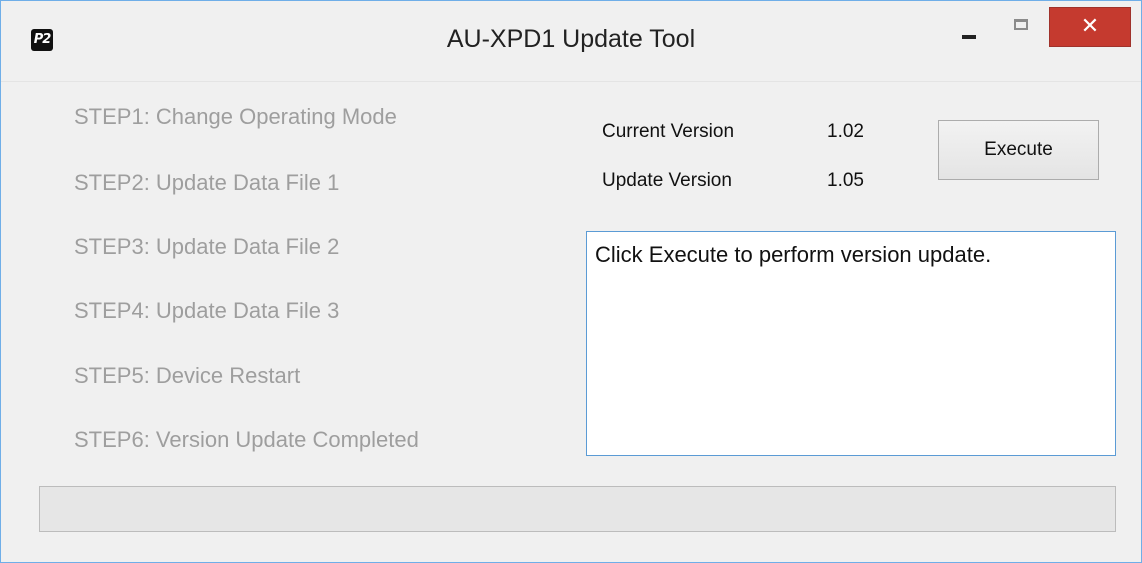  What do you see at coordinates (1018, 150) in the screenshot?
I see `execute-button: Execute` at bounding box center [1018, 150].